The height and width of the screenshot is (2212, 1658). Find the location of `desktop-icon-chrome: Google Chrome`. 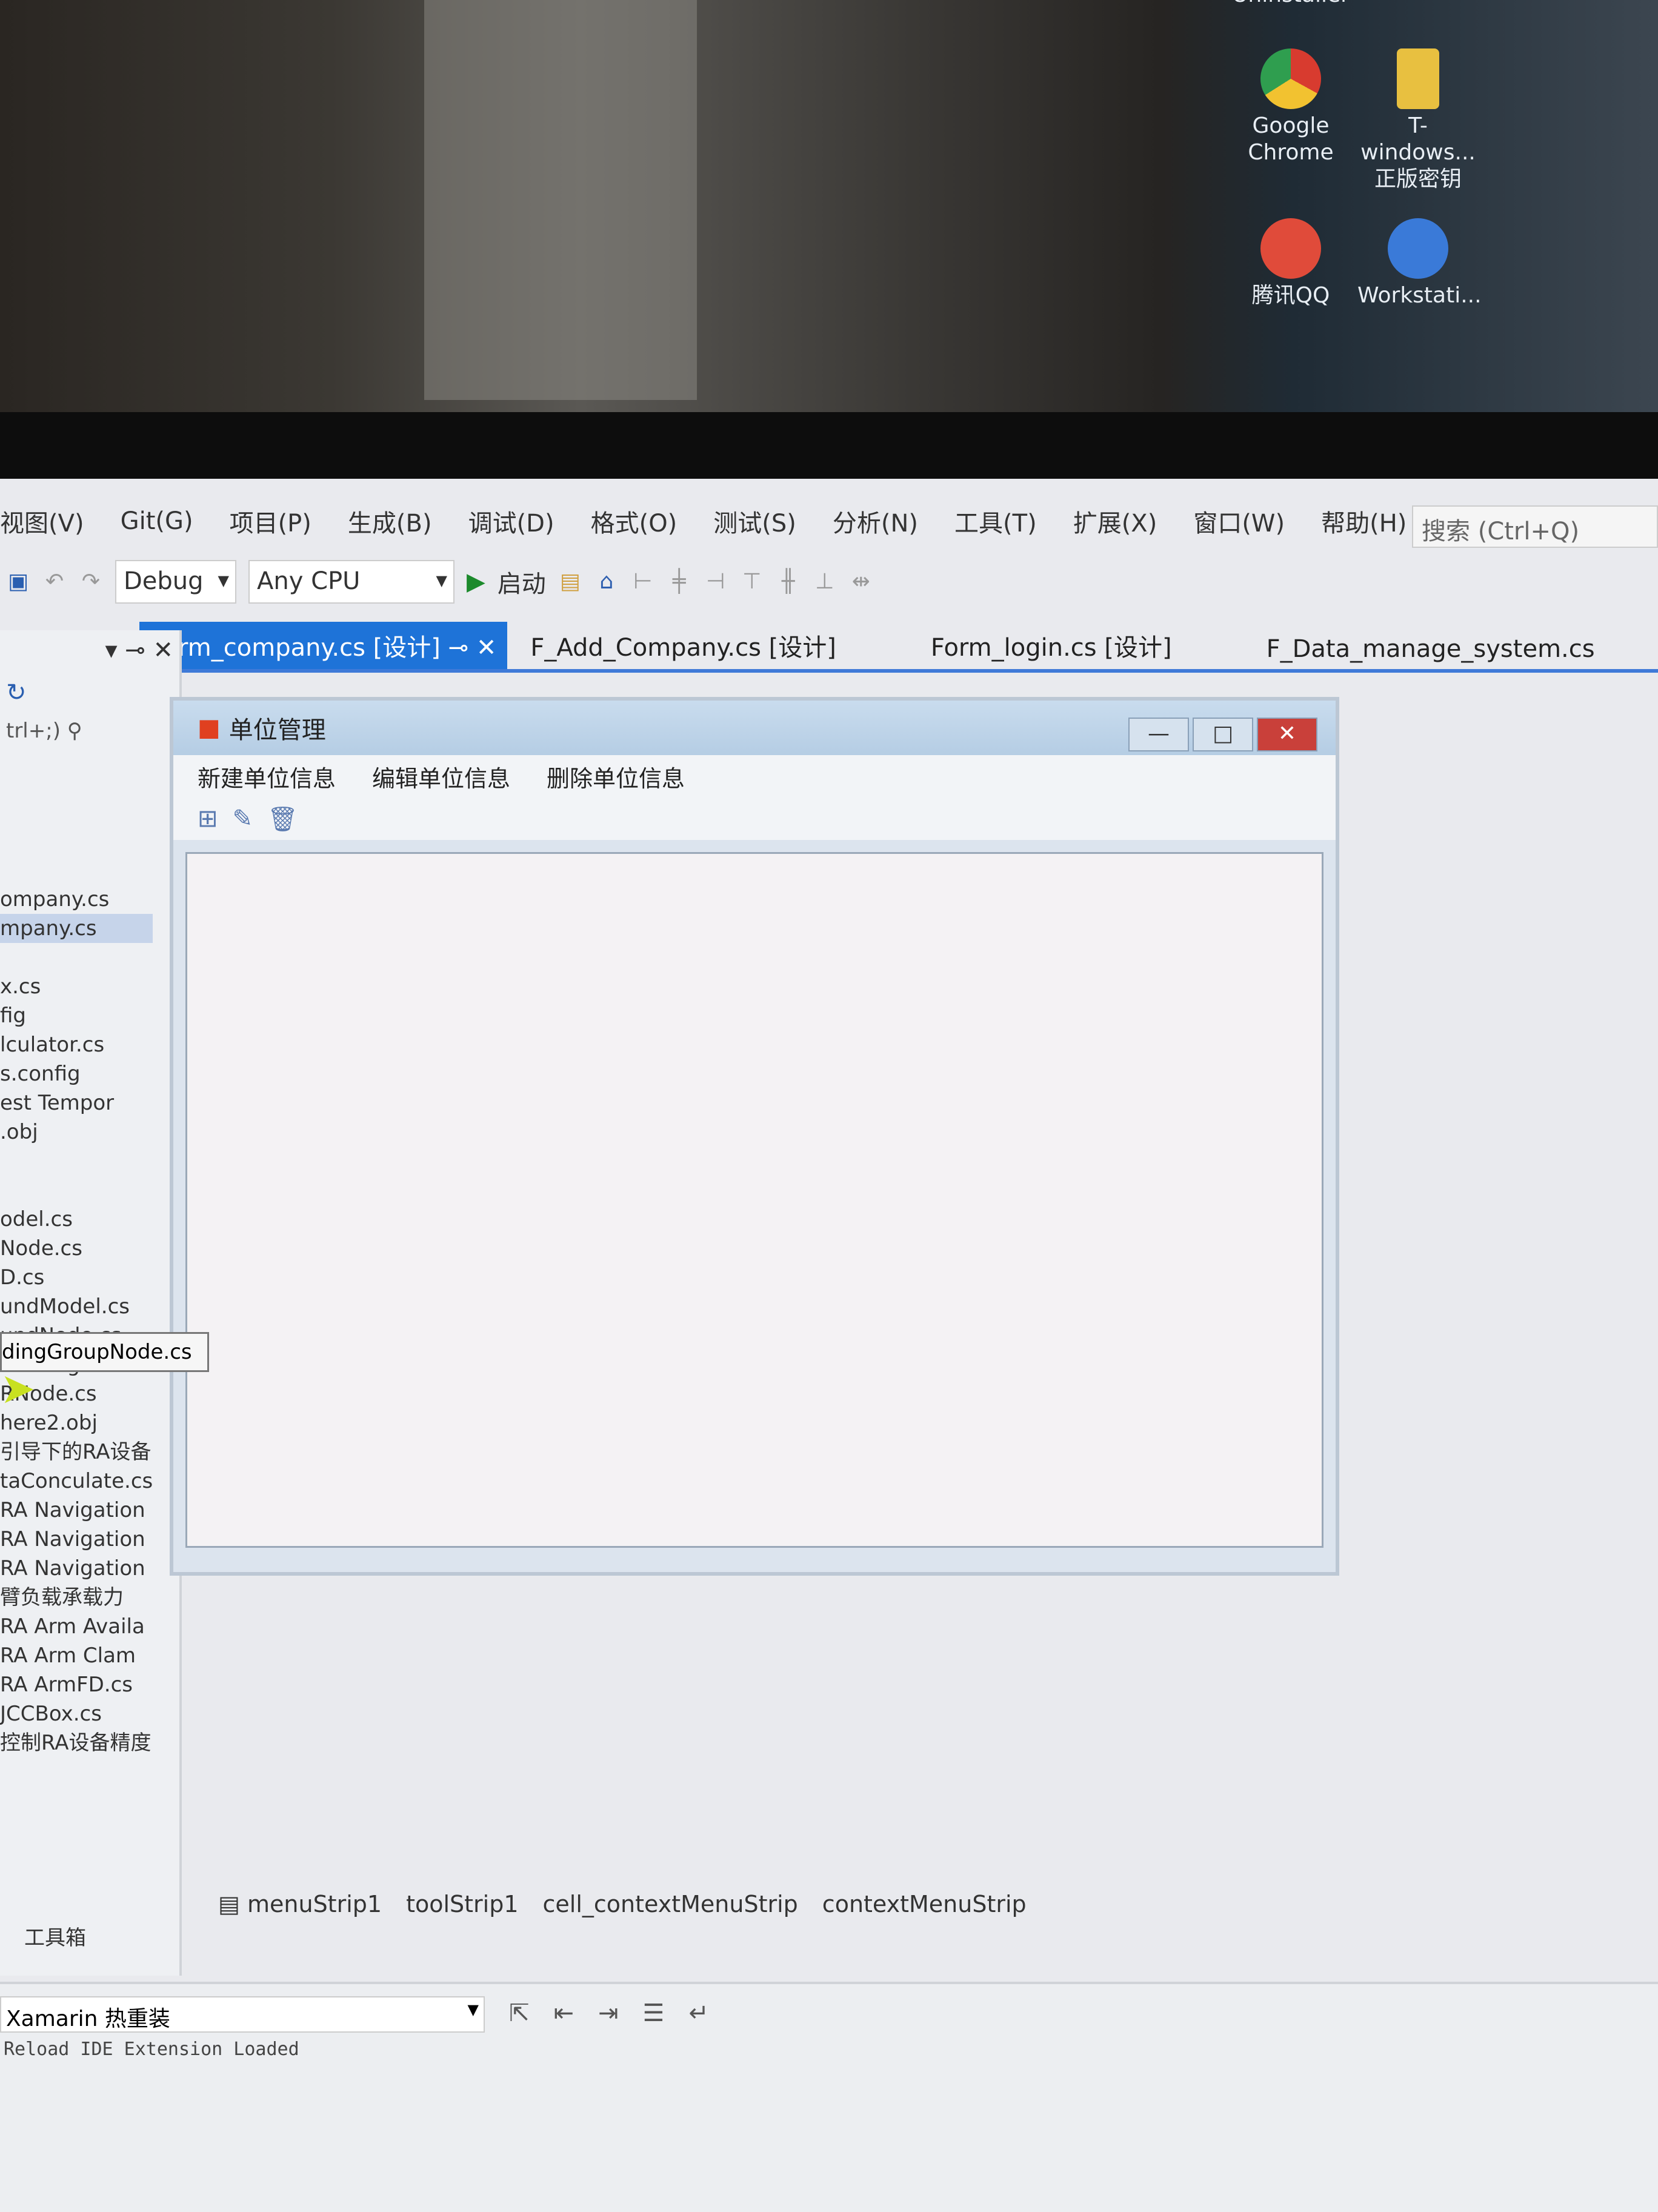

desktop-icon-chrome: Google Chrome is located at coordinates (1290, 107).